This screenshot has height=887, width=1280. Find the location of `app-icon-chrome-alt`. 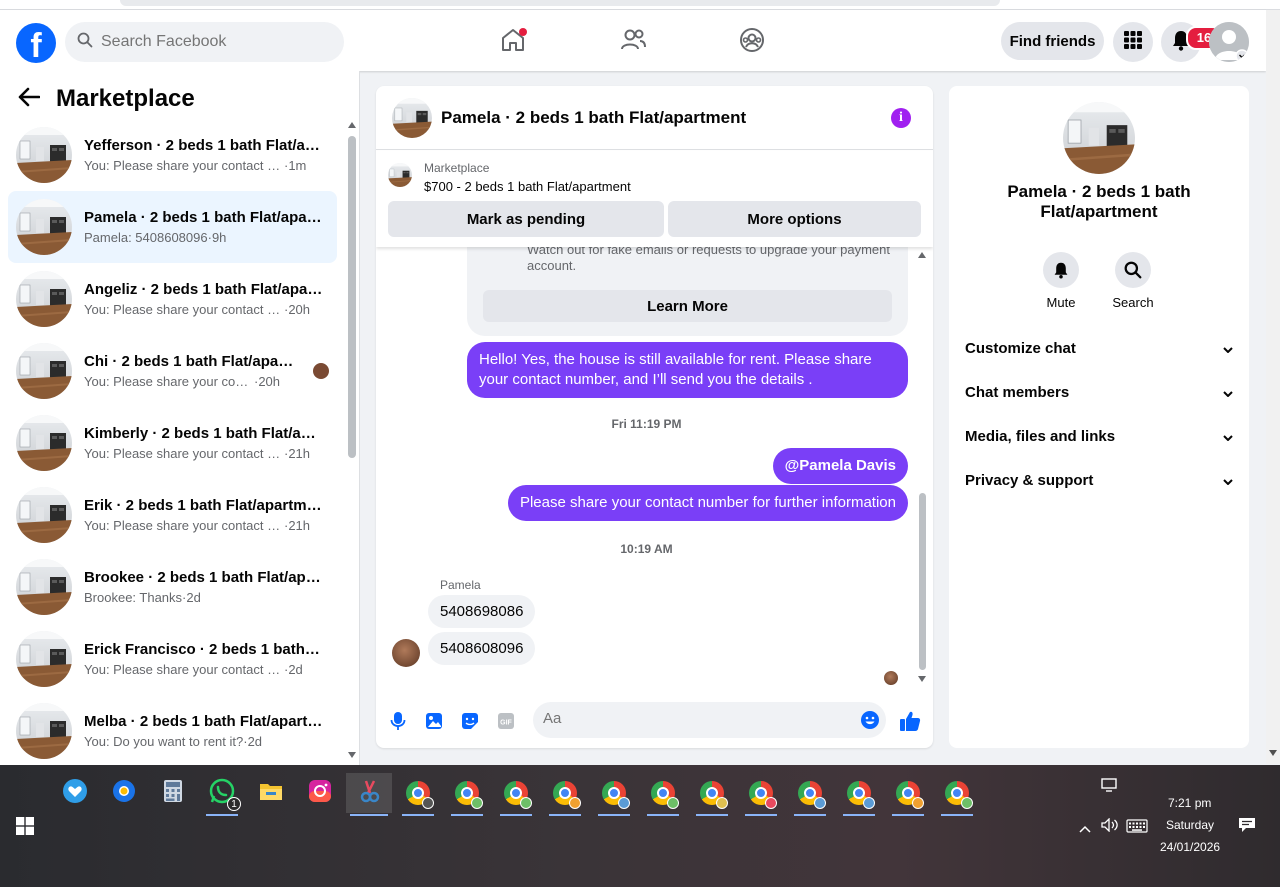

app-icon-chrome-alt is located at coordinates (124, 793).